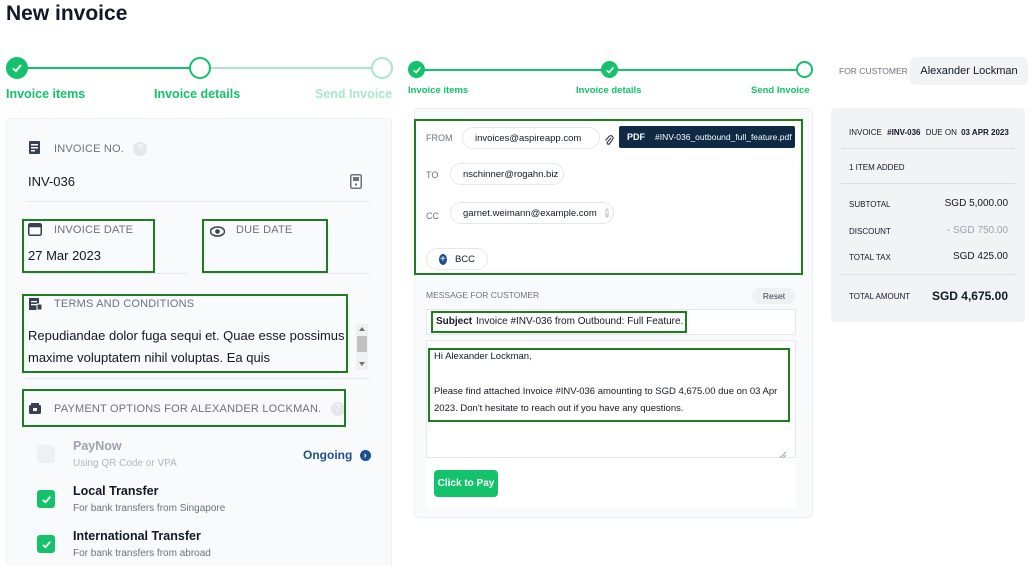 The width and height of the screenshot is (1030, 566). I want to click on invoice-no-field: INV-036, so click(51, 181).